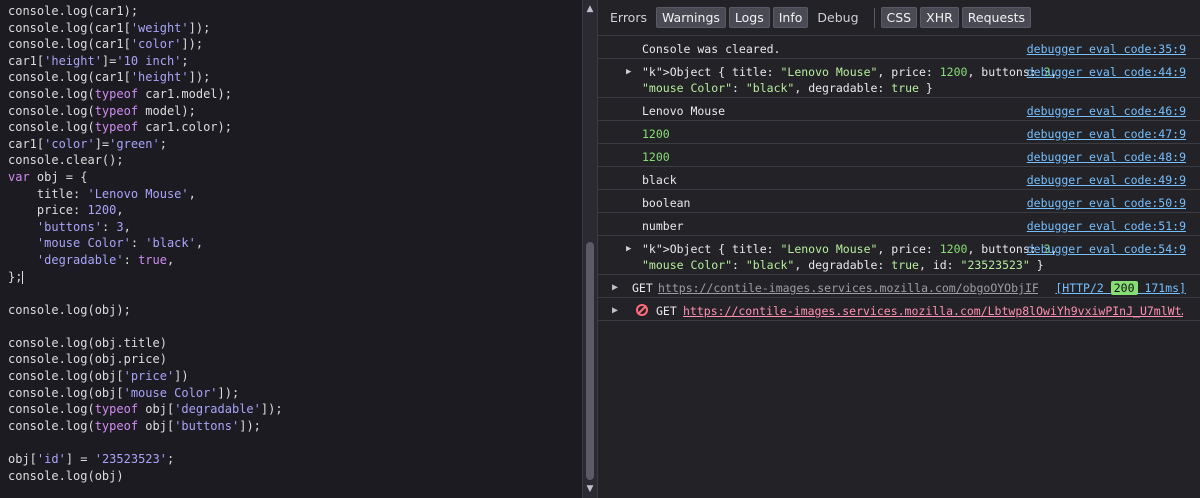 The width and height of the screenshot is (1200, 498). What do you see at coordinates (159, 27) in the screenshot?
I see `code-token: 'weight'` at bounding box center [159, 27].